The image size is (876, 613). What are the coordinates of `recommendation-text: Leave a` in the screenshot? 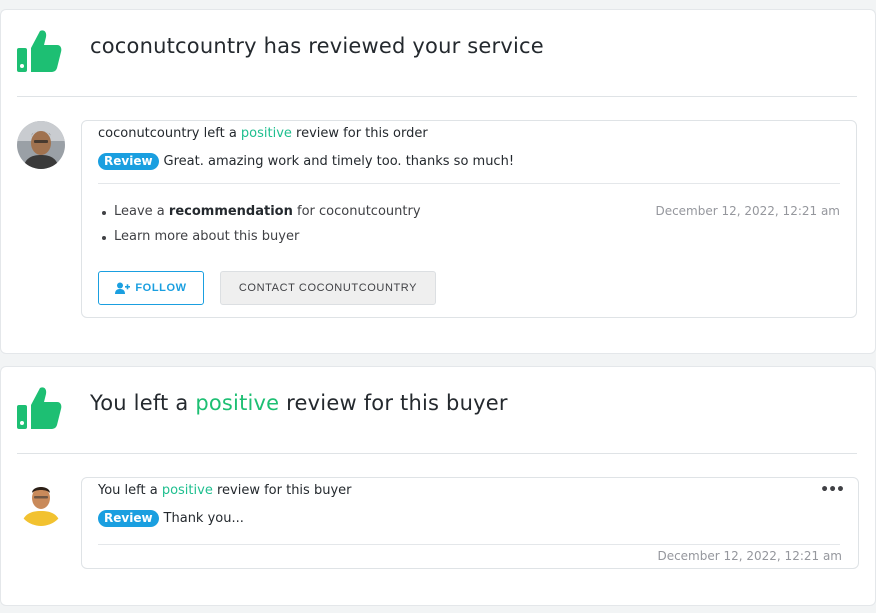 It's located at (141, 211).